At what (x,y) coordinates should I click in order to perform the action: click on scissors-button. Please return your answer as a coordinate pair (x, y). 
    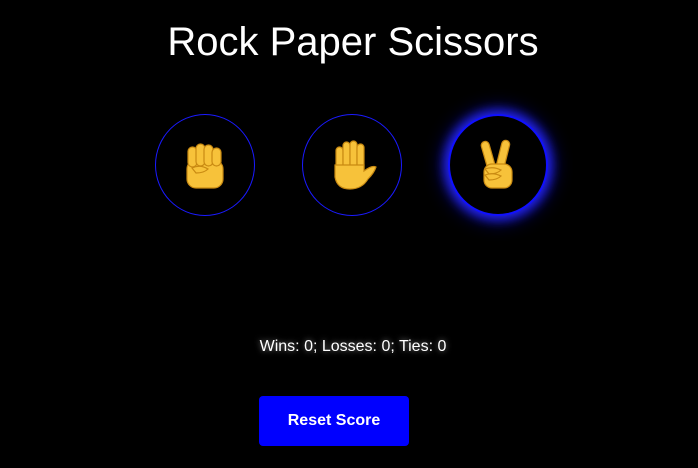
    Looking at the image, I should click on (498, 165).